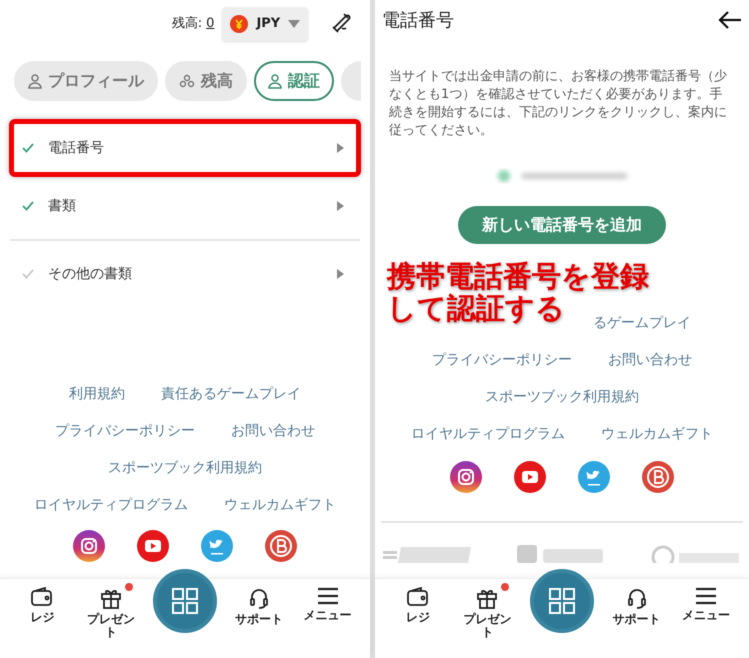  Describe the element at coordinates (210, 24) in the screenshot. I see `balance-amount: 0` at that location.